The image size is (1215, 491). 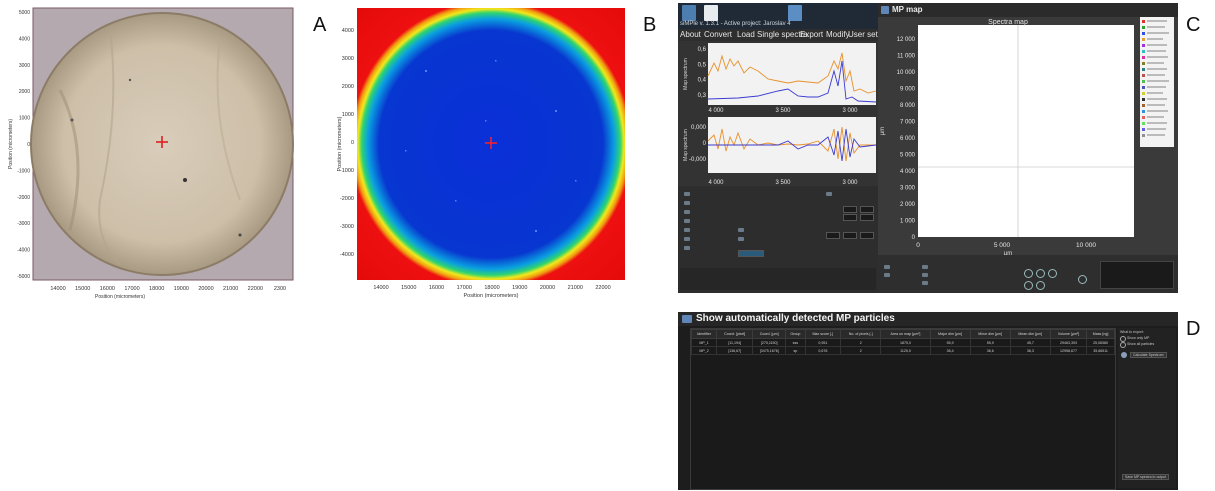 What do you see at coordinates (699, 128) in the screenshot?
I see `y-tick-label: 0,000` at bounding box center [699, 128].